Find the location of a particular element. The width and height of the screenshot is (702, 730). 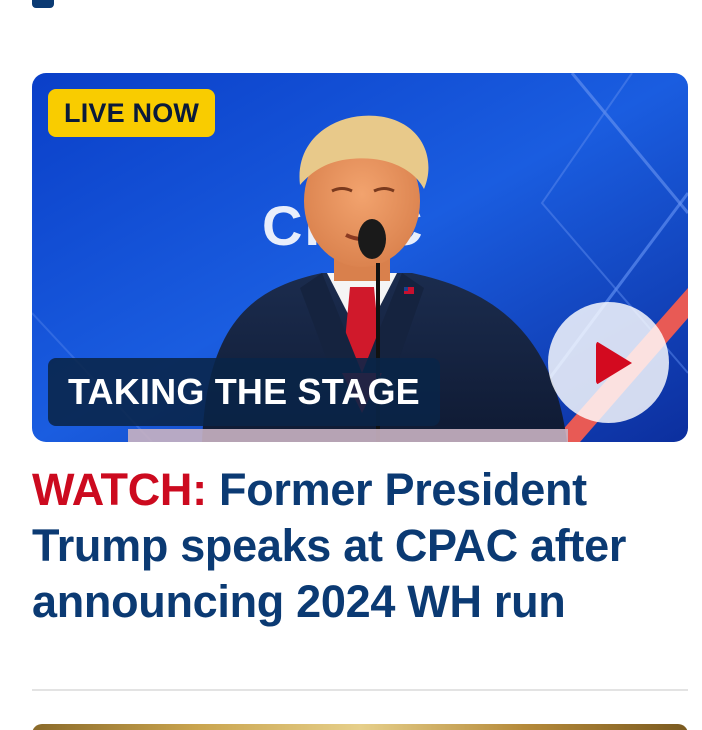

live-now-badge: LIVE NOW is located at coordinates (132, 113).